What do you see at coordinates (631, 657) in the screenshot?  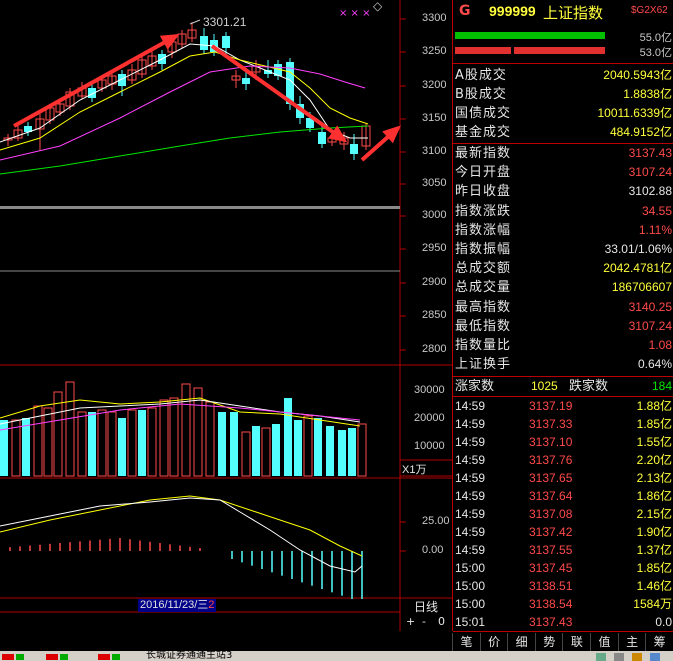 I see `tray-icons` at bounding box center [631, 657].